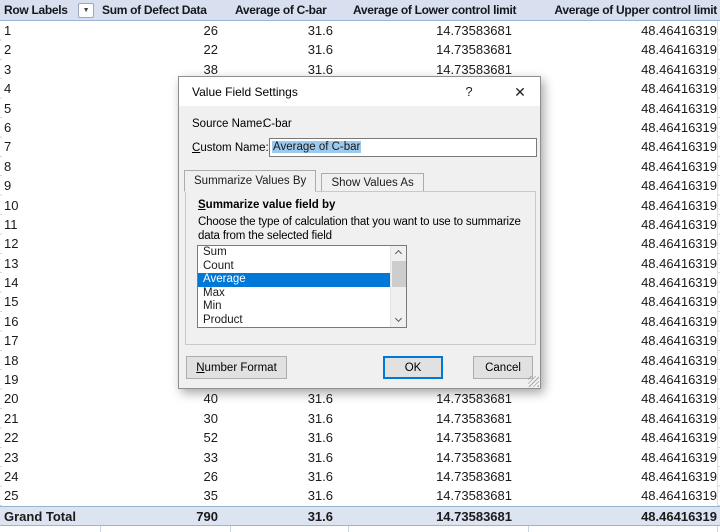 The width and height of the screenshot is (720, 532). I want to click on grand-total-cbar: 31.6, so click(289, 516).